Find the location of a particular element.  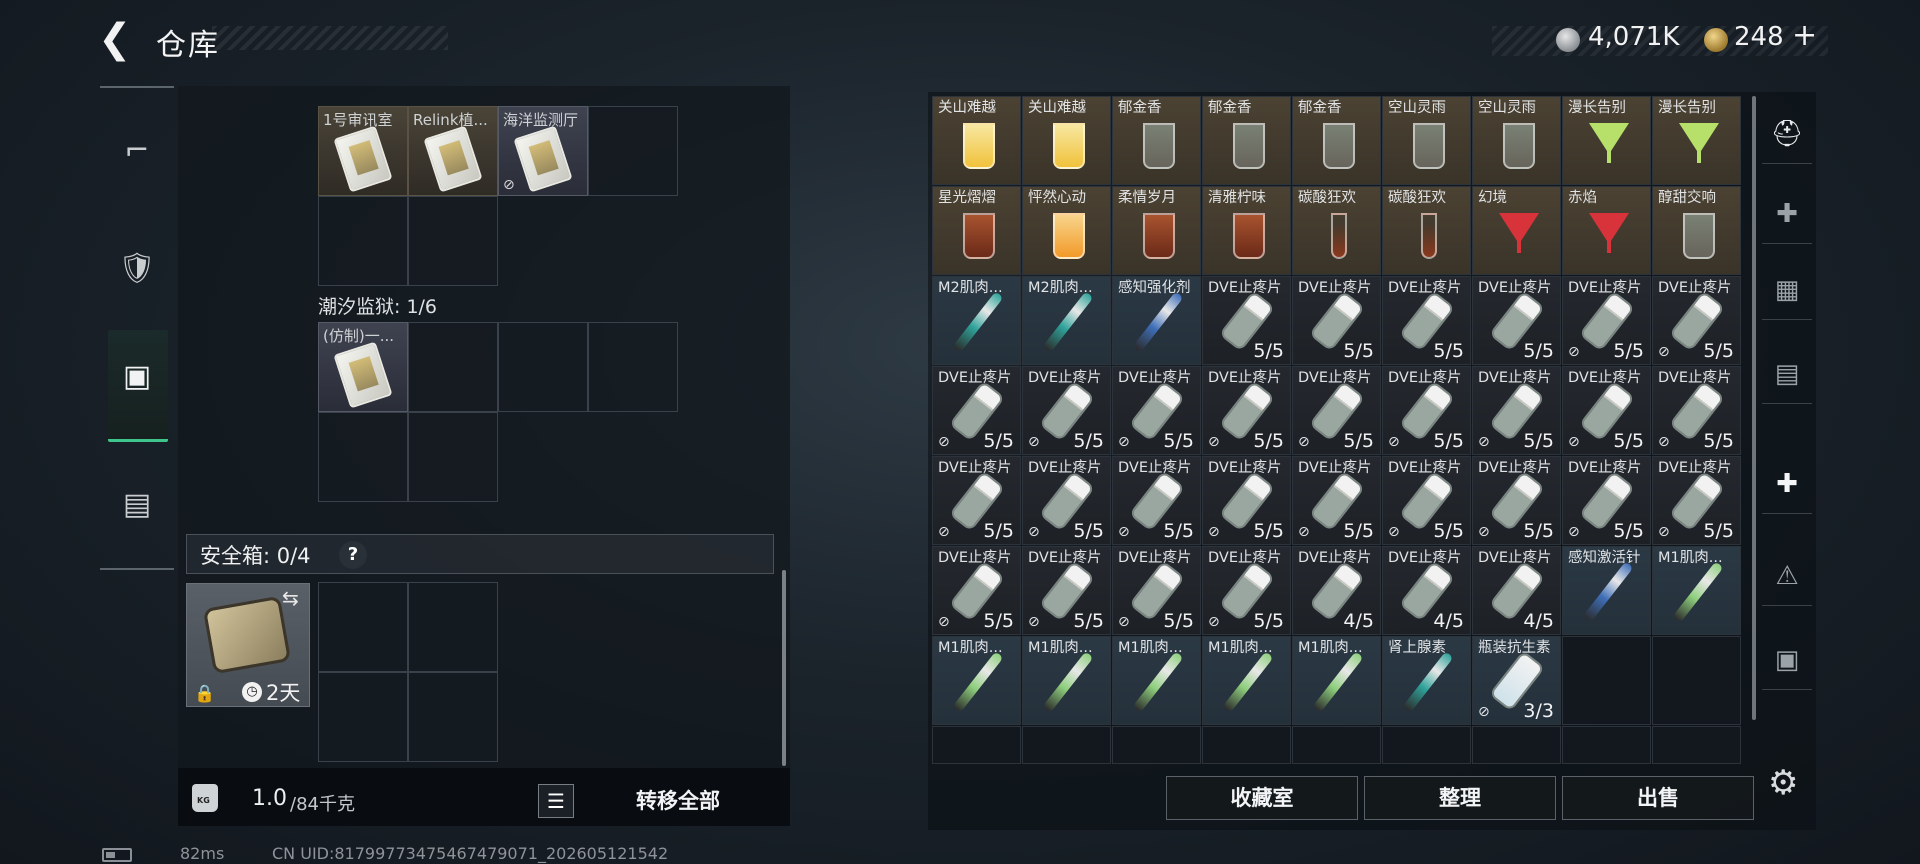

left-scrollbar is located at coordinates (784, 668).